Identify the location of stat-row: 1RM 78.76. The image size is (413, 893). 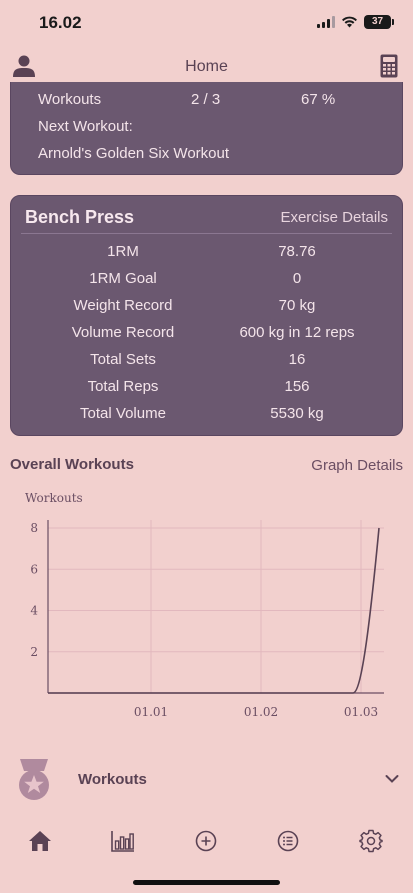
(207, 256).